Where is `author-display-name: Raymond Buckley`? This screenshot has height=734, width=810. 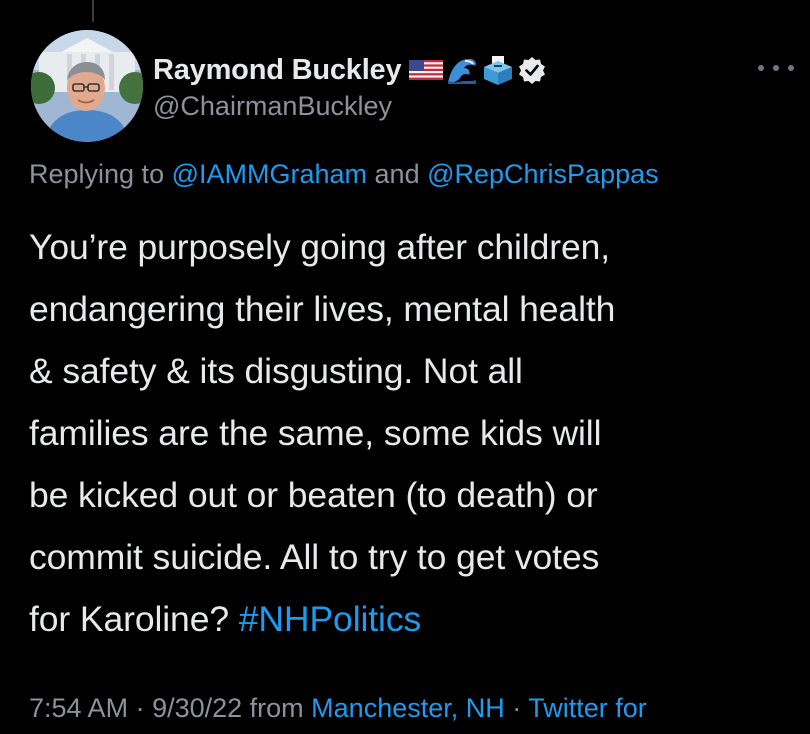 author-display-name: Raymond Buckley is located at coordinates (277, 70).